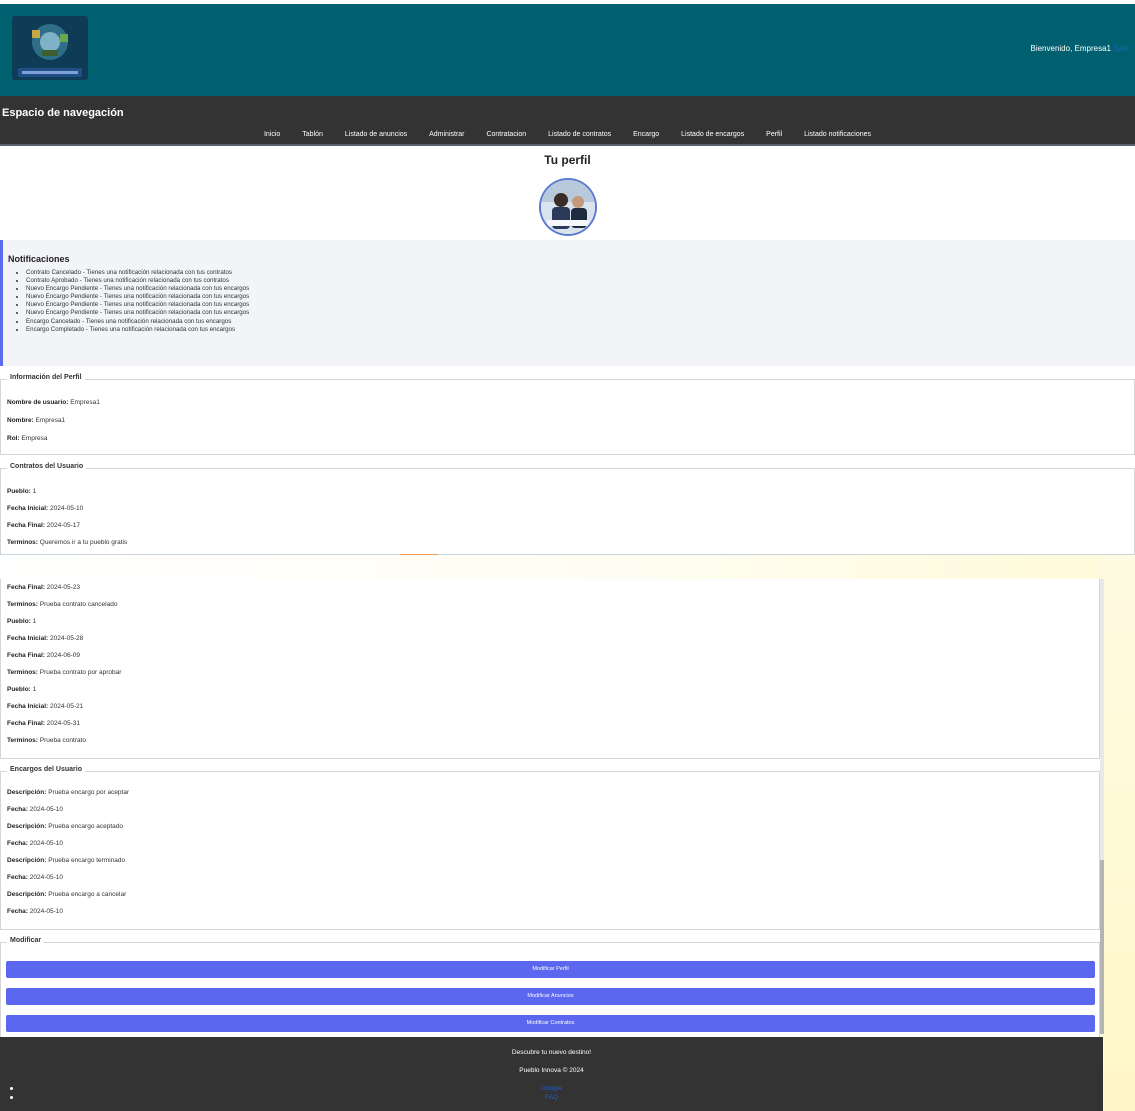  What do you see at coordinates (68, 792) in the screenshot?
I see `order-field: Descripción: Prueba encargo por aceptar` at bounding box center [68, 792].